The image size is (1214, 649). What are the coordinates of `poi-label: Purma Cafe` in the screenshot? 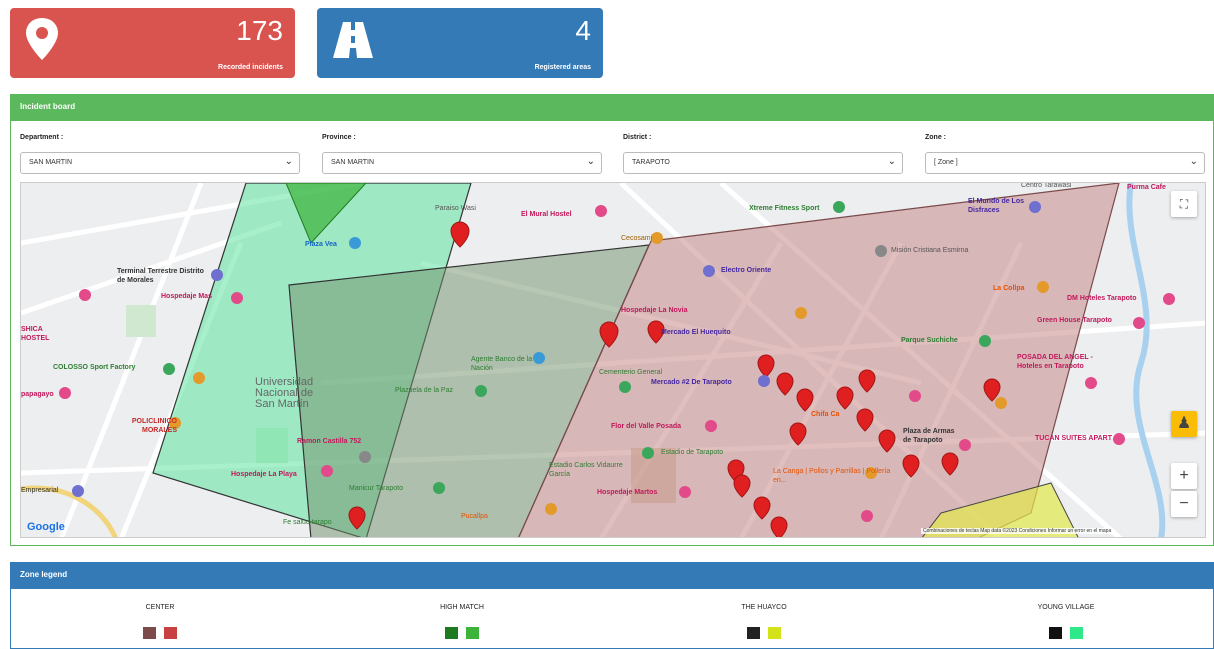 It's located at (1146, 187).